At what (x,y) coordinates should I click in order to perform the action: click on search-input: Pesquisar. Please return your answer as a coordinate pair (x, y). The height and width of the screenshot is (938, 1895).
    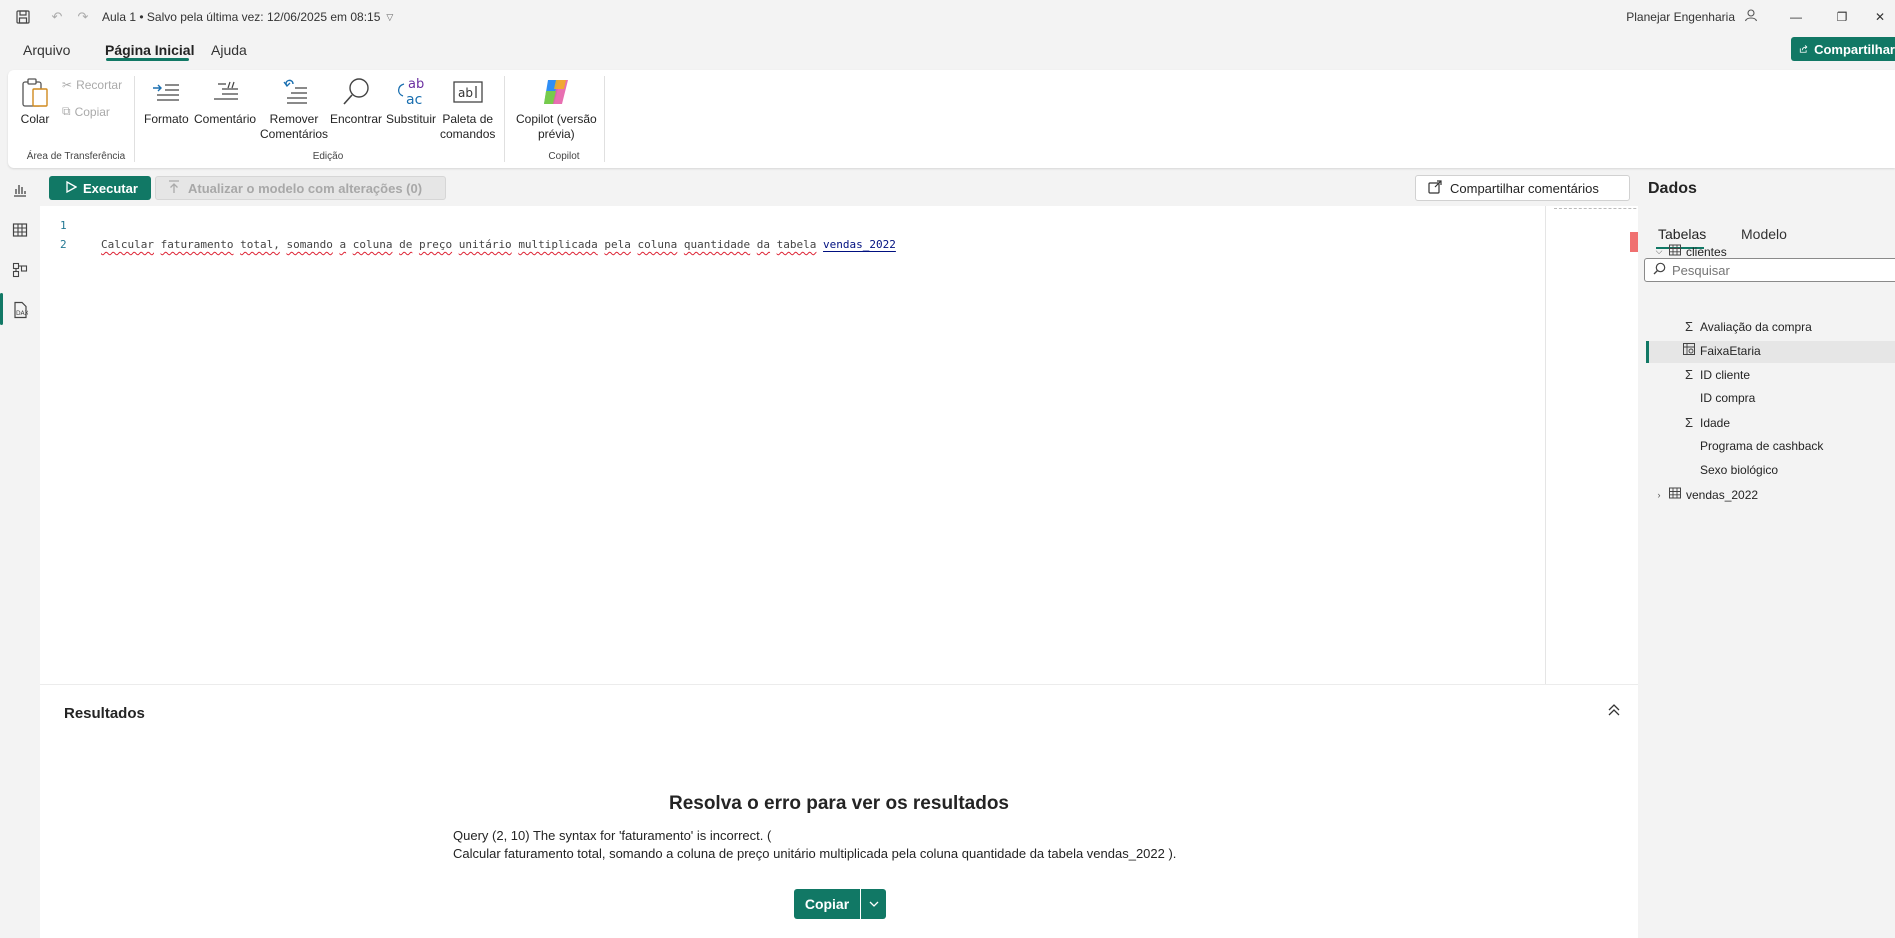
    Looking at the image, I should click on (1769, 270).